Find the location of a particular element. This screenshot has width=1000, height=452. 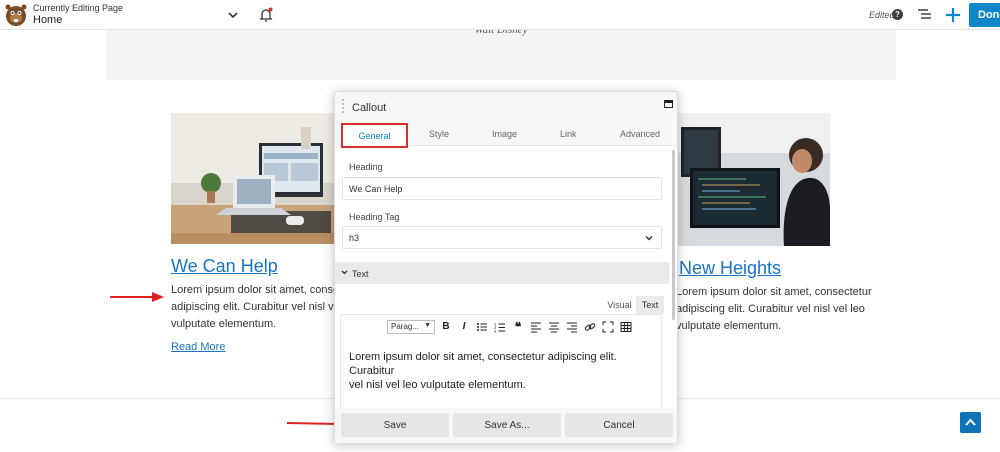

heading-tag-label: Heading Tag is located at coordinates (374, 217).